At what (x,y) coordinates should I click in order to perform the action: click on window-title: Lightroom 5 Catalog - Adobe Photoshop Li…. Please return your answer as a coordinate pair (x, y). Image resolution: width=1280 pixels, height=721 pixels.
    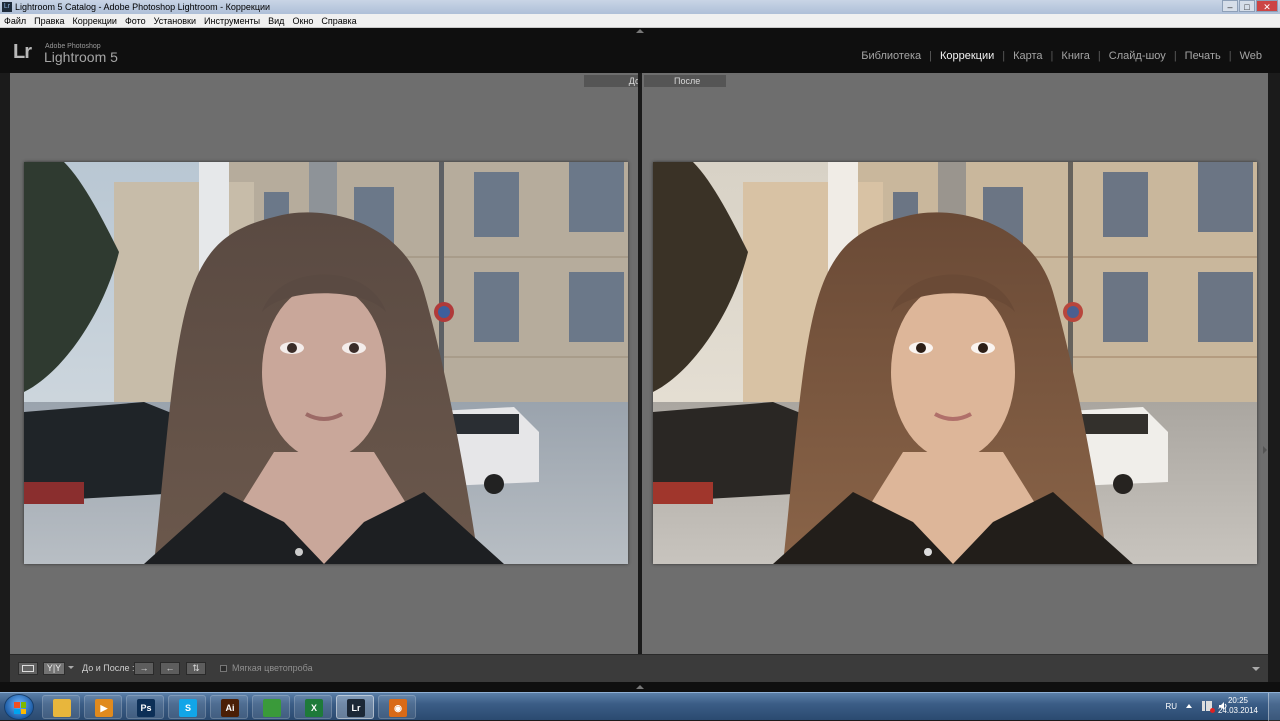
    Looking at the image, I should click on (143, 7).